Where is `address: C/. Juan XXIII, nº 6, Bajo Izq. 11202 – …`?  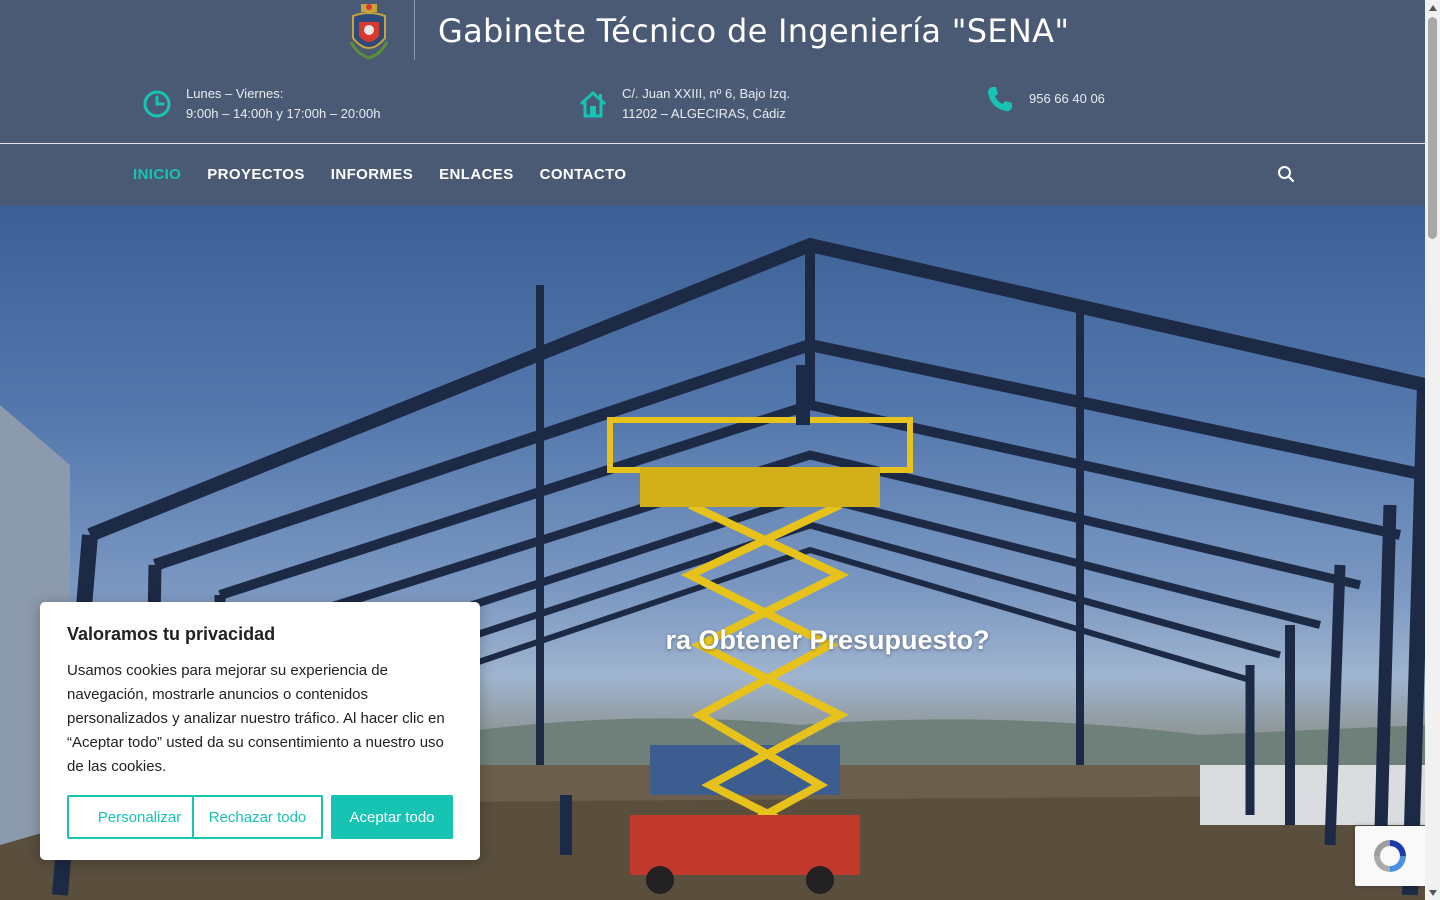
address: C/. Juan XXIII, nº 6, Bajo Izq. 11202 – … is located at coordinates (684, 104).